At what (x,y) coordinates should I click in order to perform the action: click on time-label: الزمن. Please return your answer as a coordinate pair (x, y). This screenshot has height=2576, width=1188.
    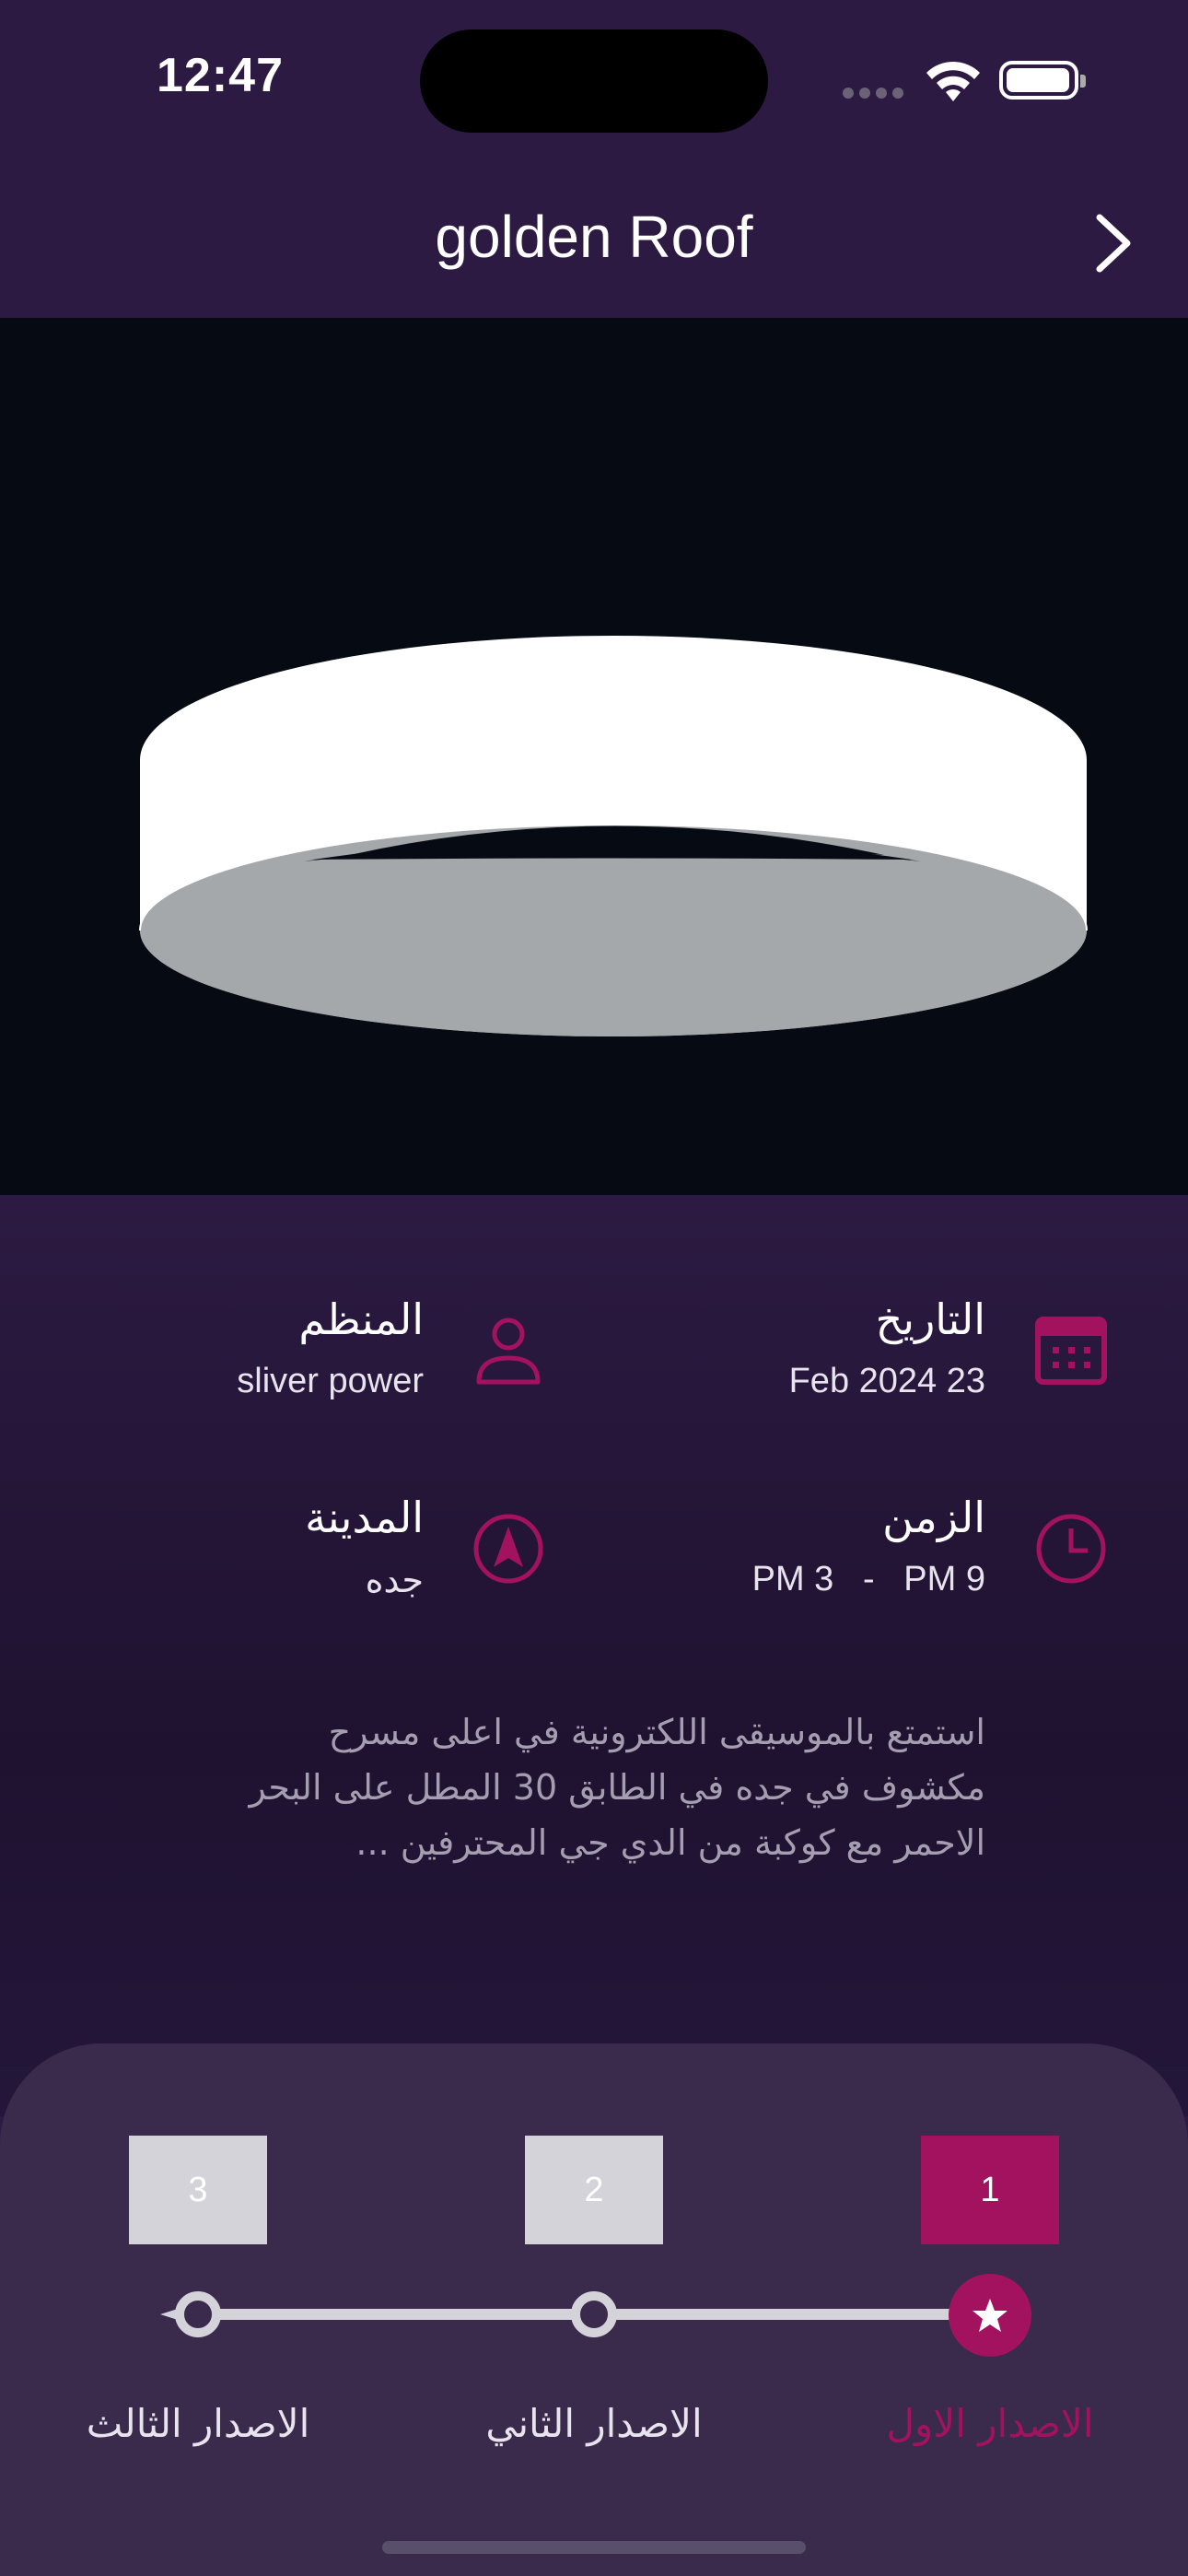
    Looking at the image, I should click on (934, 1517).